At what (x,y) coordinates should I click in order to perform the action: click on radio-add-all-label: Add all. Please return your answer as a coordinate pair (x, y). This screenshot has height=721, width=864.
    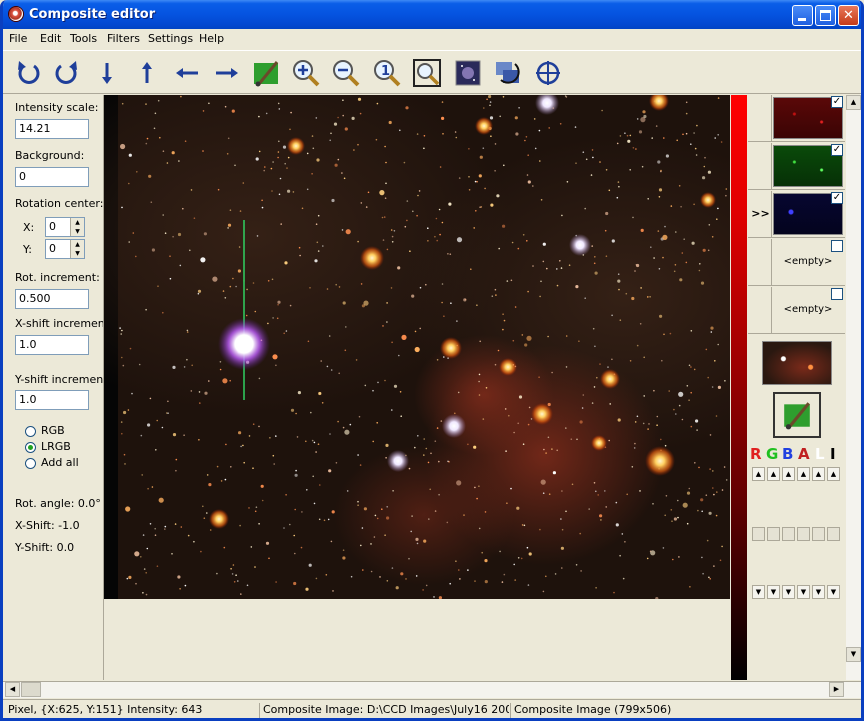
    Looking at the image, I should click on (60, 462).